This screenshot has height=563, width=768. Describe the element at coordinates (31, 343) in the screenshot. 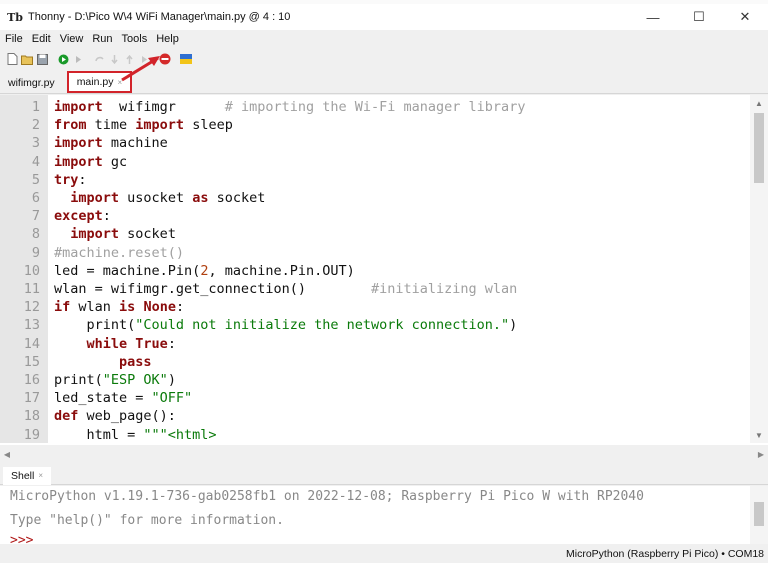

I see `line-number: 14` at that location.